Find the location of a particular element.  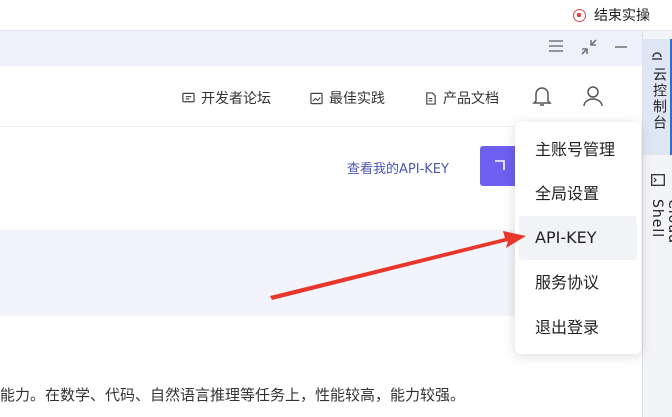

create-button is located at coordinates (500, 166).